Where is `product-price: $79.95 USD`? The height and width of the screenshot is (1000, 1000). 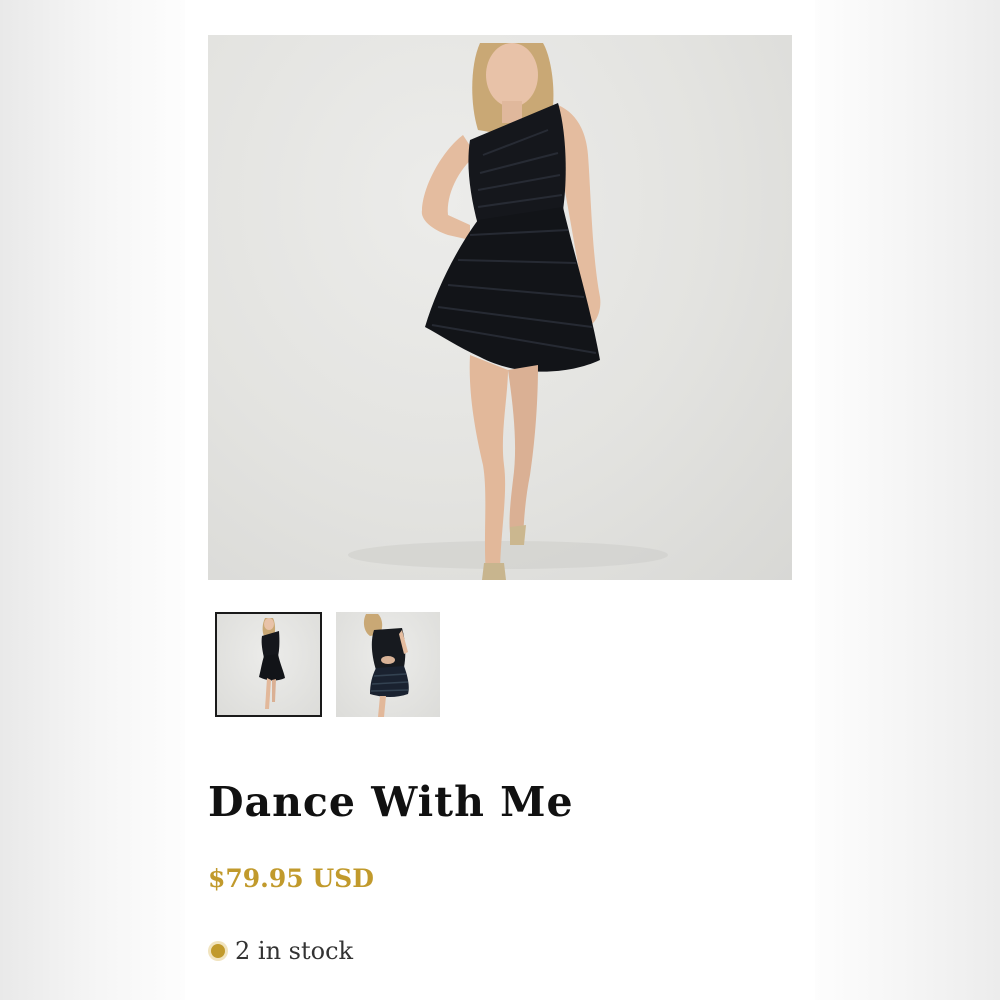
product-price: $79.95 USD is located at coordinates (291, 878).